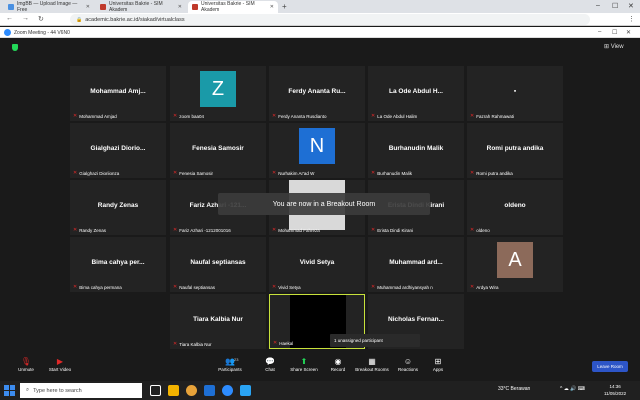  What do you see at coordinates (233, 7) in the screenshot?
I see `browser-tab-3-active: Universitas Bakrie - SIM Akadem ✕` at bounding box center [233, 7].